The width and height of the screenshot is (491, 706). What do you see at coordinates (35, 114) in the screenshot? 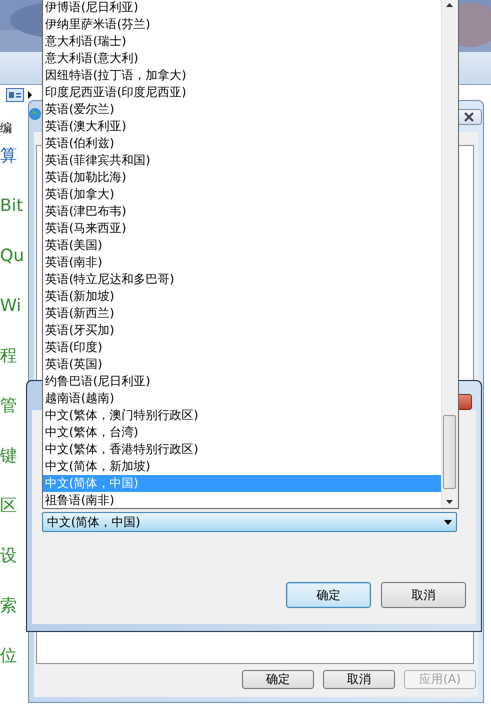
I see `globe-icon` at bounding box center [35, 114].